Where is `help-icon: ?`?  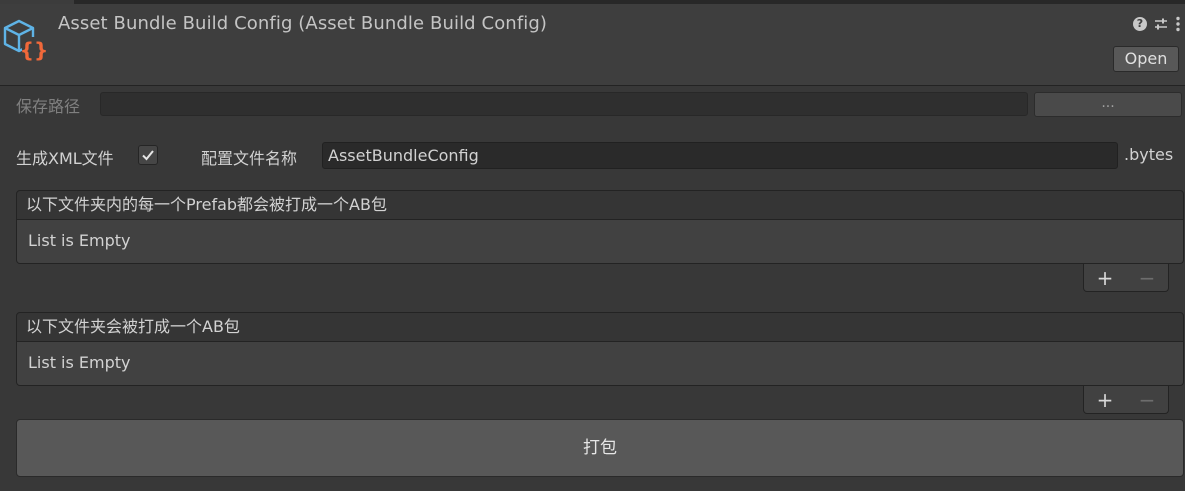
help-icon: ? is located at coordinates (1140, 24).